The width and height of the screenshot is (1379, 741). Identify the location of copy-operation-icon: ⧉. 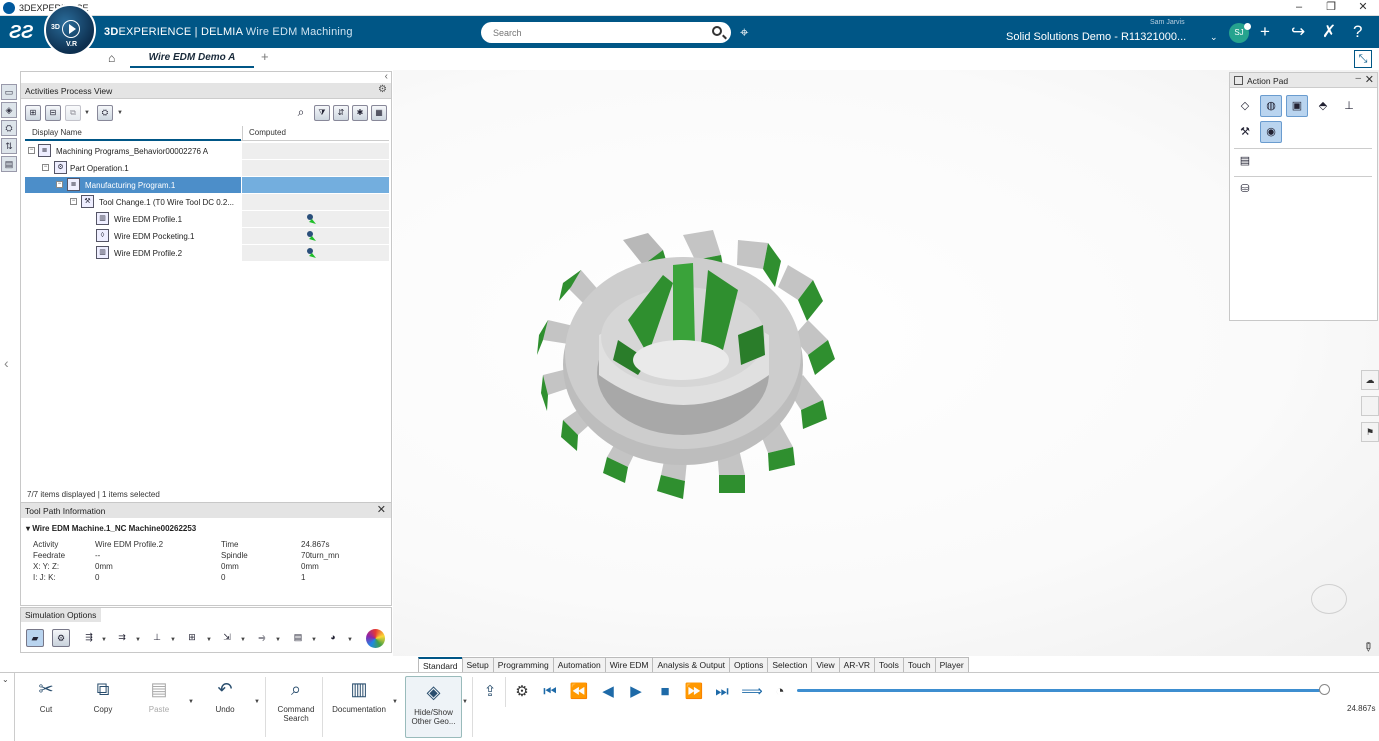
(73, 113).